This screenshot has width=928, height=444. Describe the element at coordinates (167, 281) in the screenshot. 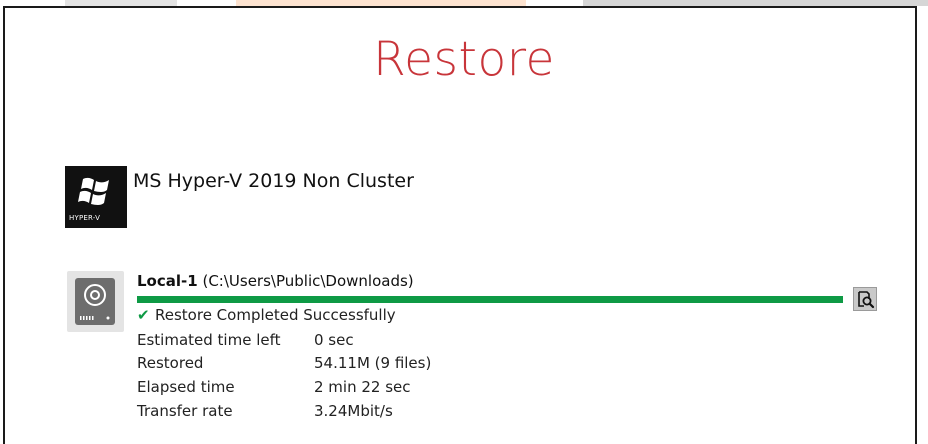

I see `destination-label: Local-1` at that location.